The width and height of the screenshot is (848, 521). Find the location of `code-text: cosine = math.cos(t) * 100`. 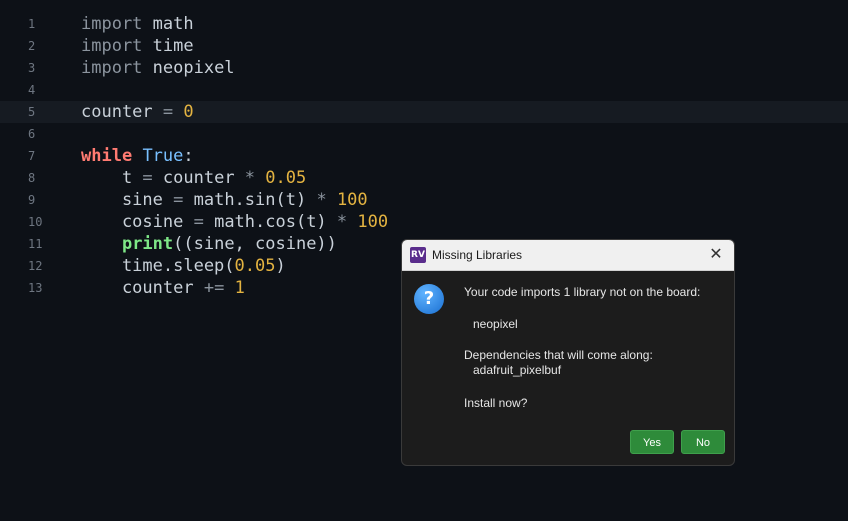

code-text: cosine = math.cos(t) * 100 is located at coordinates (234, 222).